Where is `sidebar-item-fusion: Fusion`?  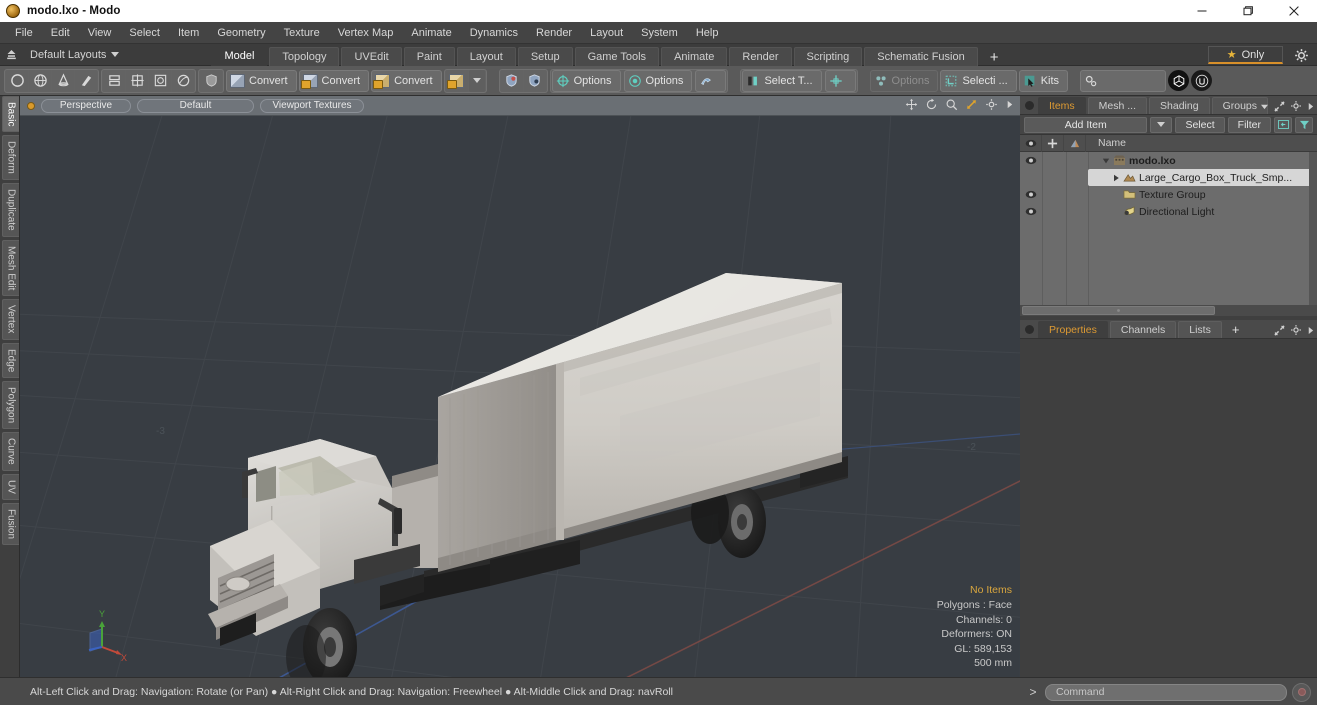 sidebar-item-fusion: Fusion is located at coordinates (10, 523).